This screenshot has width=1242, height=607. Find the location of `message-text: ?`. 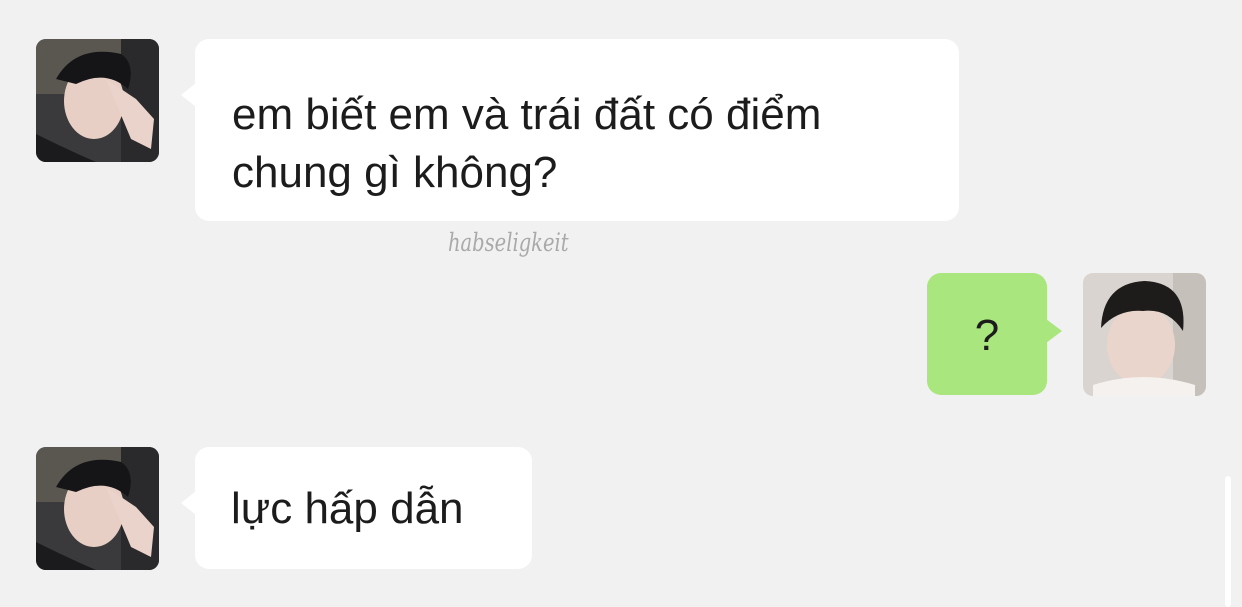

message-text: ? is located at coordinates (987, 335).